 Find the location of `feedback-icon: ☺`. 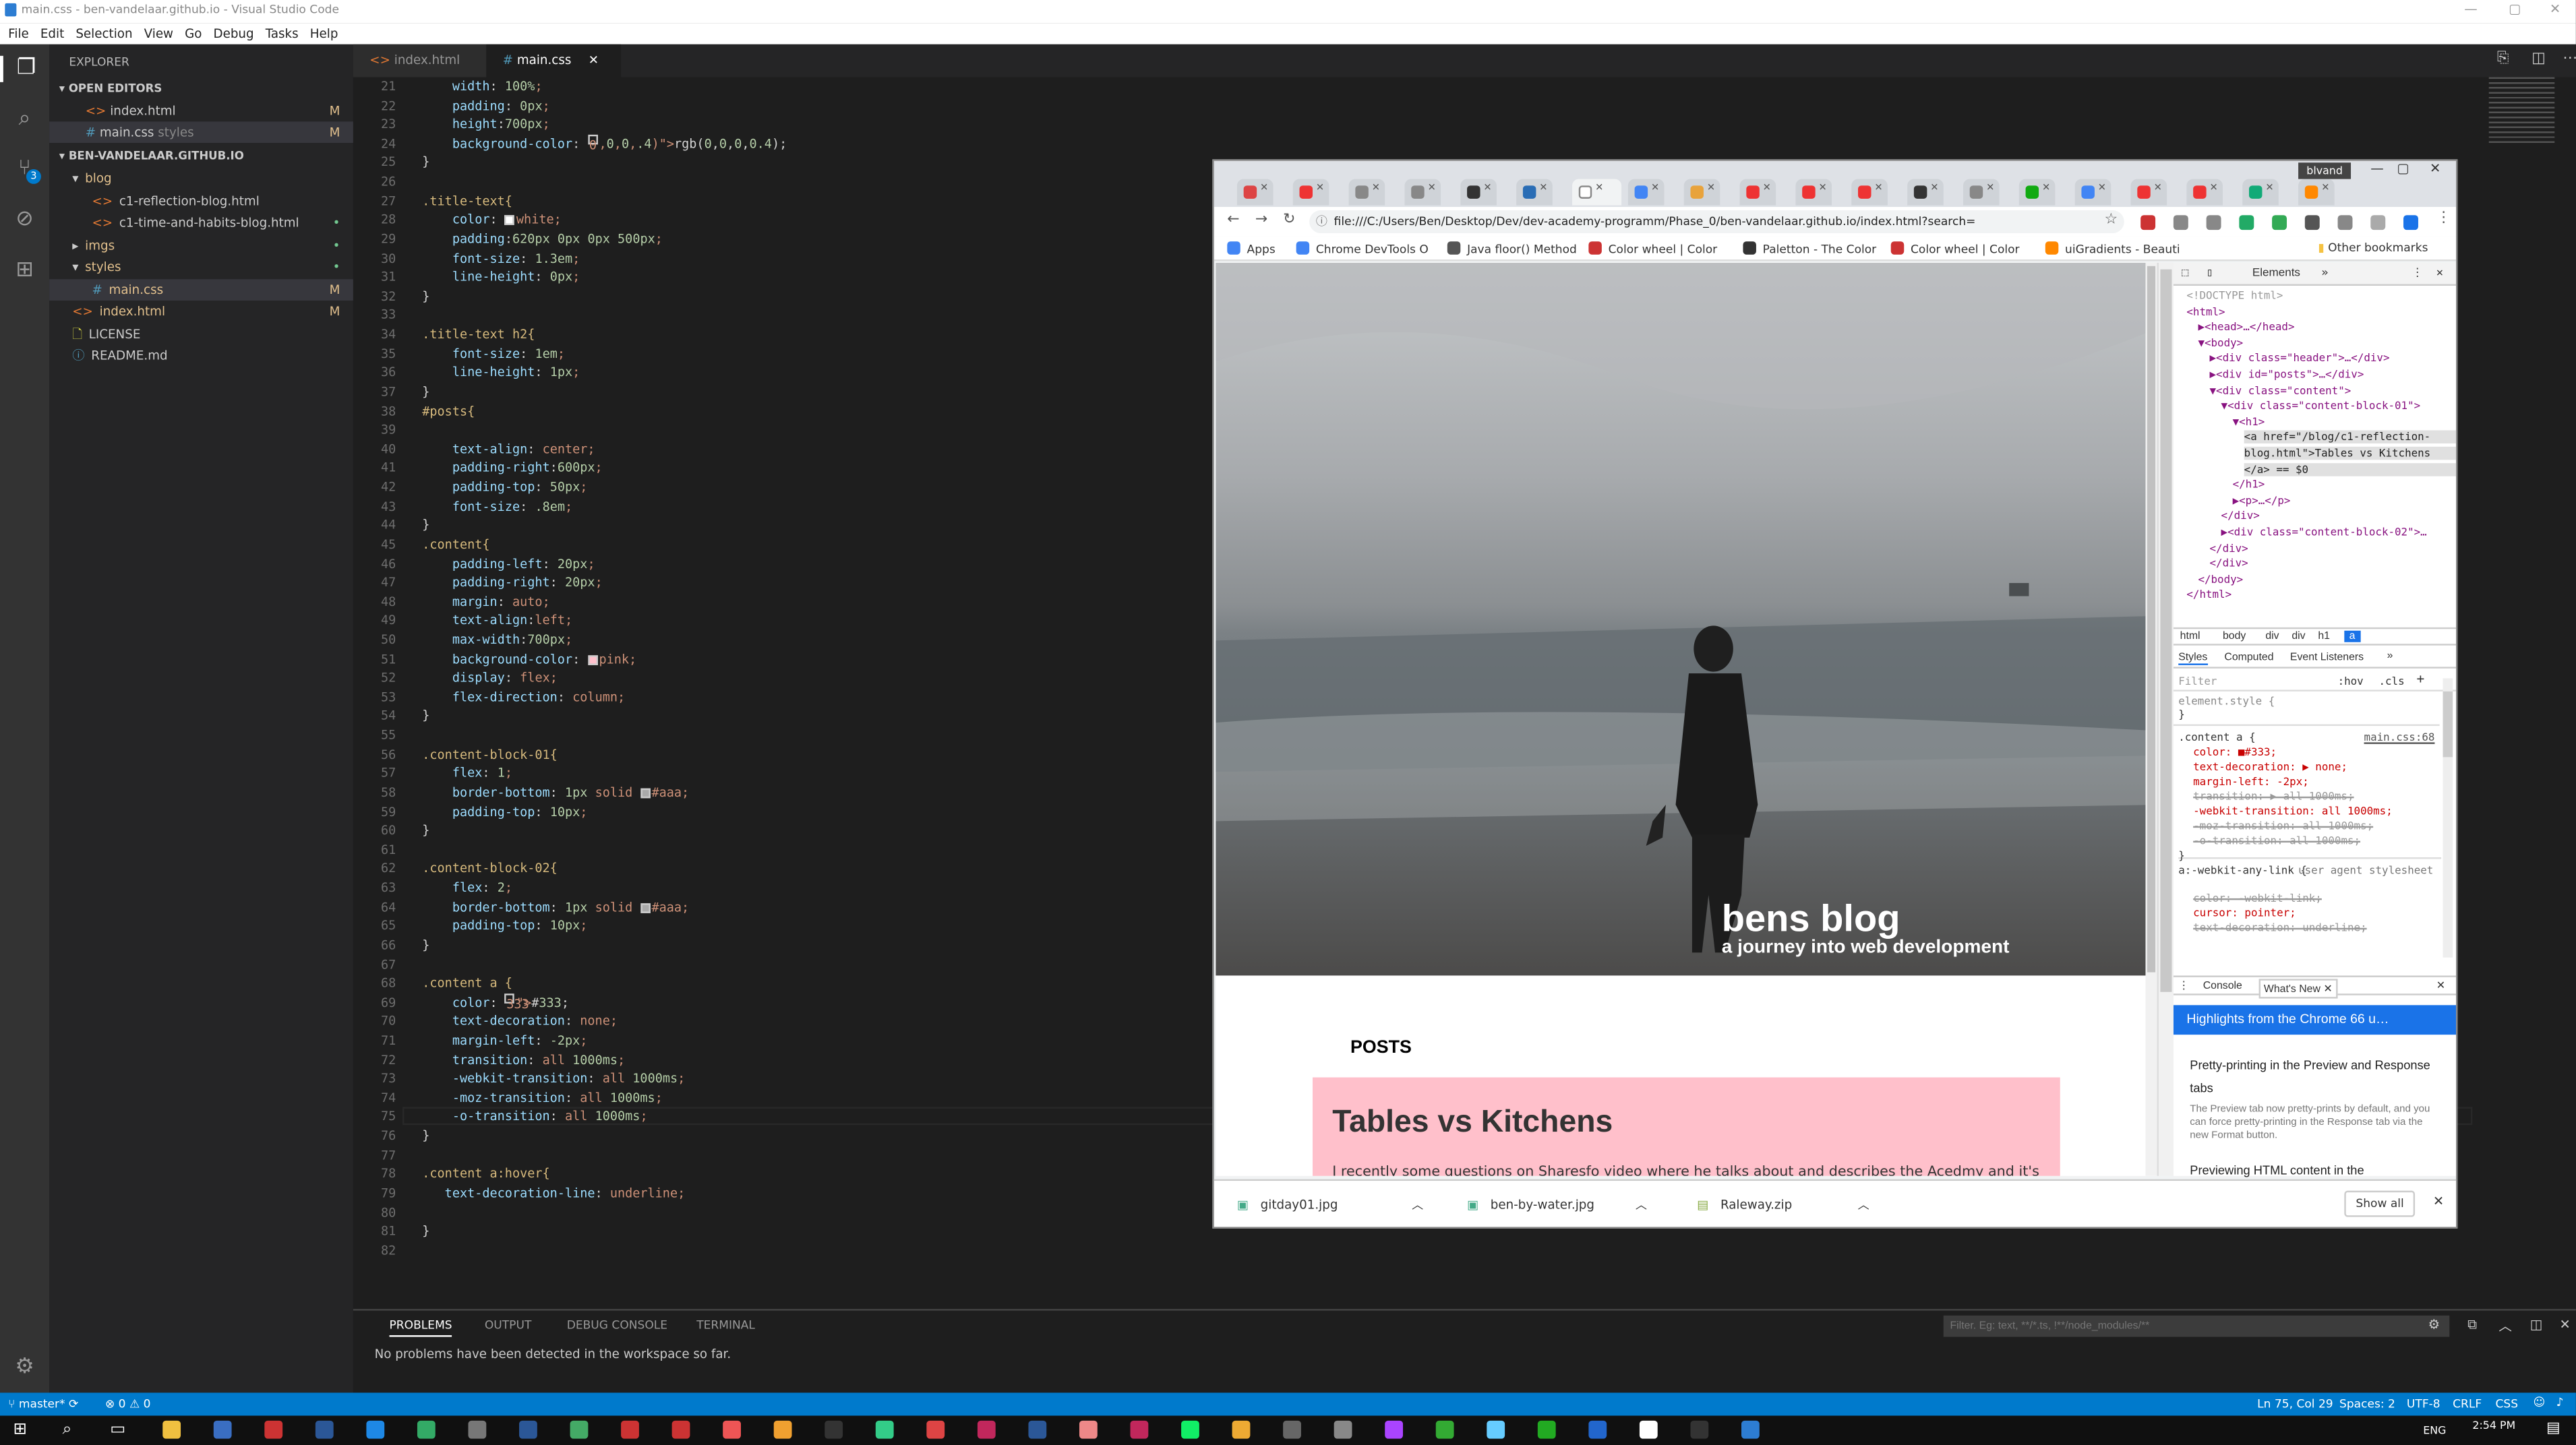

feedback-icon: ☺ is located at coordinates (2540, 1402).